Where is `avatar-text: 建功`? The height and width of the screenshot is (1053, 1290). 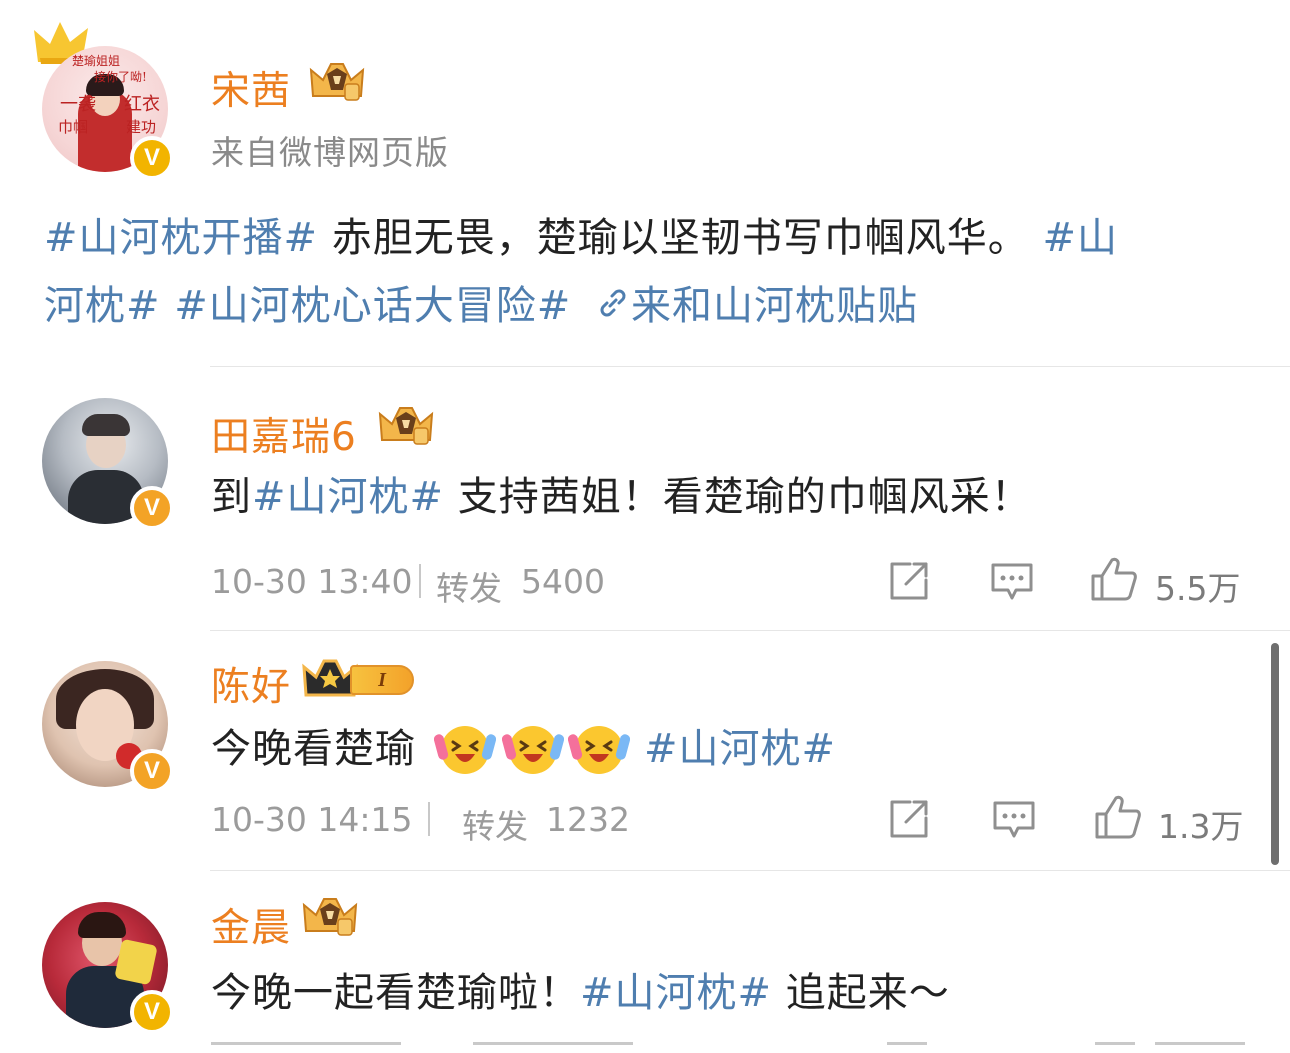 avatar-text: 建功 is located at coordinates (141, 127).